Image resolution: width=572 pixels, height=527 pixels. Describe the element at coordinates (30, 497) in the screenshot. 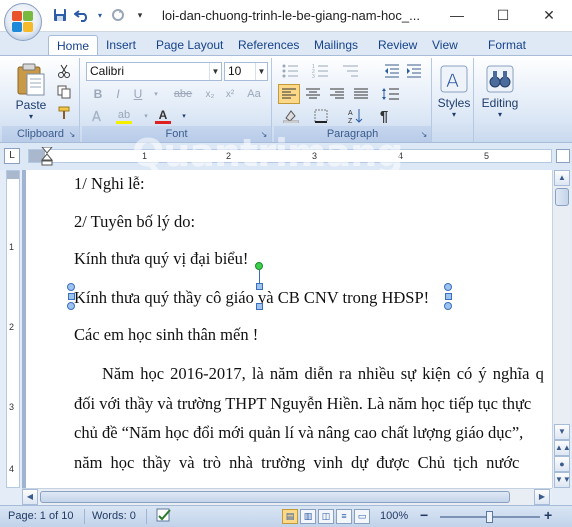

I see `scroll-left-icon: ◀` at that location.